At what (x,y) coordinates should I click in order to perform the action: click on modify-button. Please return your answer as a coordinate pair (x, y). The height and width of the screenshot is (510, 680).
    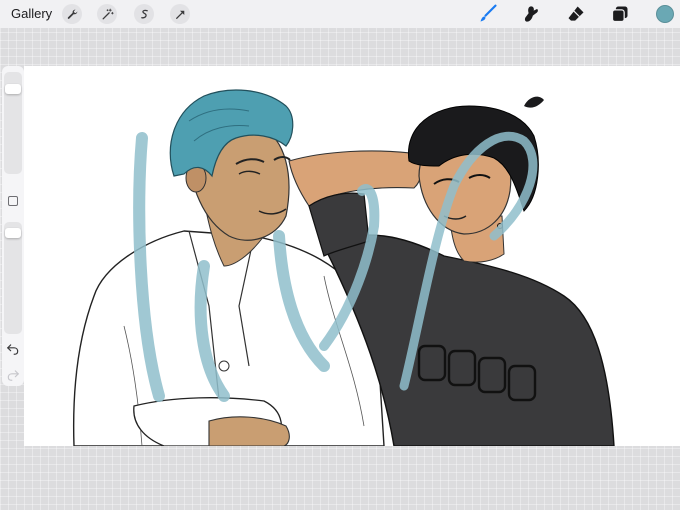
    Looking at the image, I should click on (13, 201).